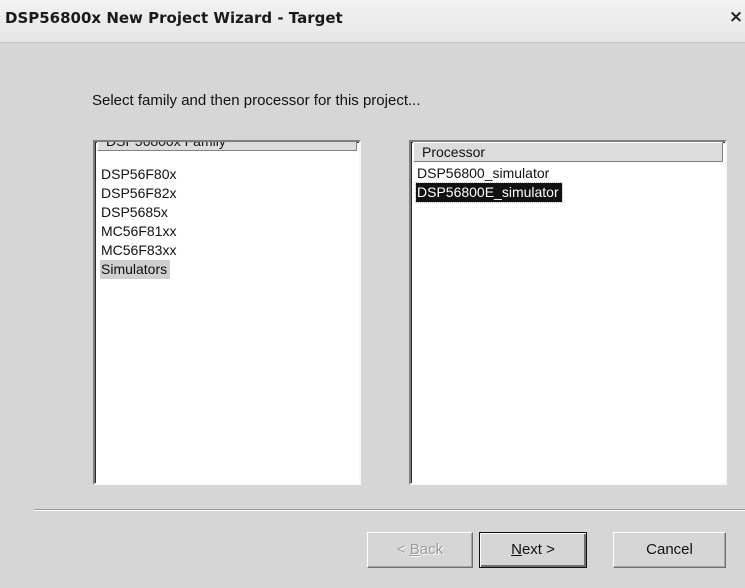 This screenshot has width=745, height=588. Describe the element at coordinates (489, 192) in the screenshot. I see `processor-item-label: DSP56800E_simulator` at that location.